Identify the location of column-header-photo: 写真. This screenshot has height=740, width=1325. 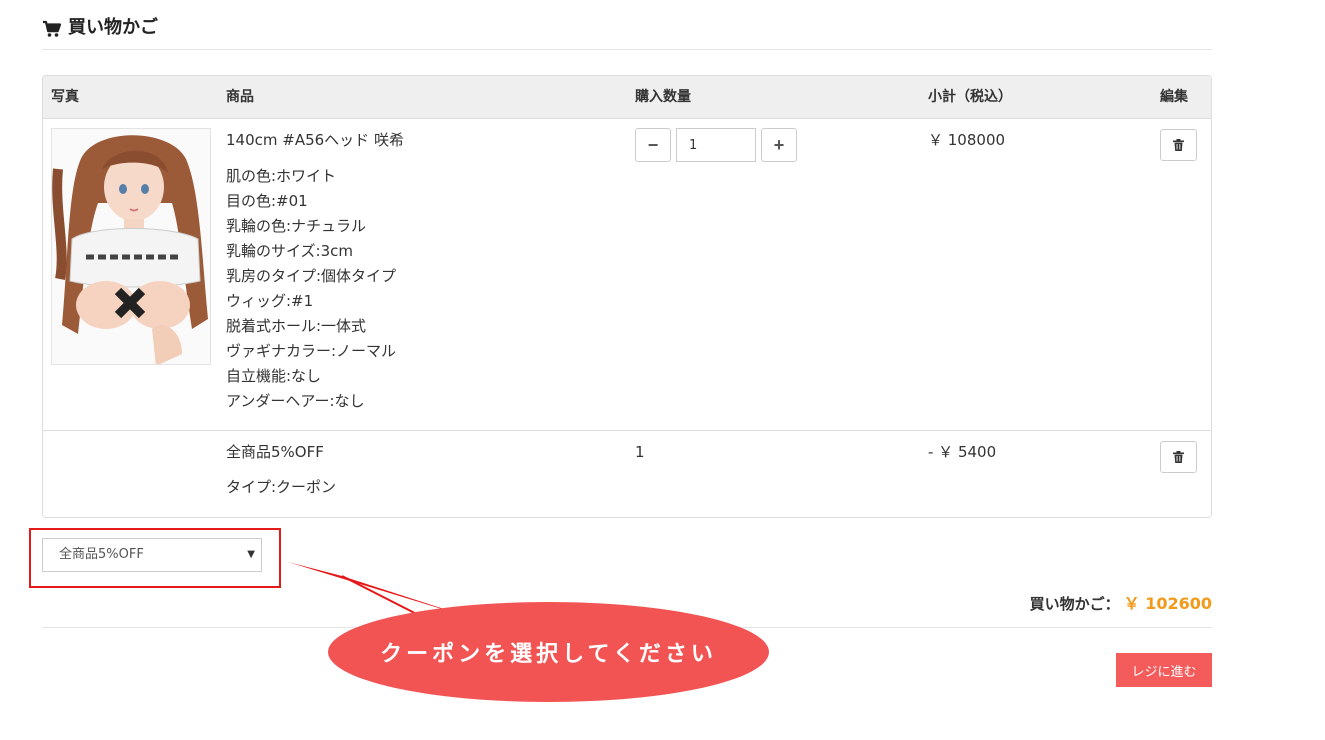
(65, 97).